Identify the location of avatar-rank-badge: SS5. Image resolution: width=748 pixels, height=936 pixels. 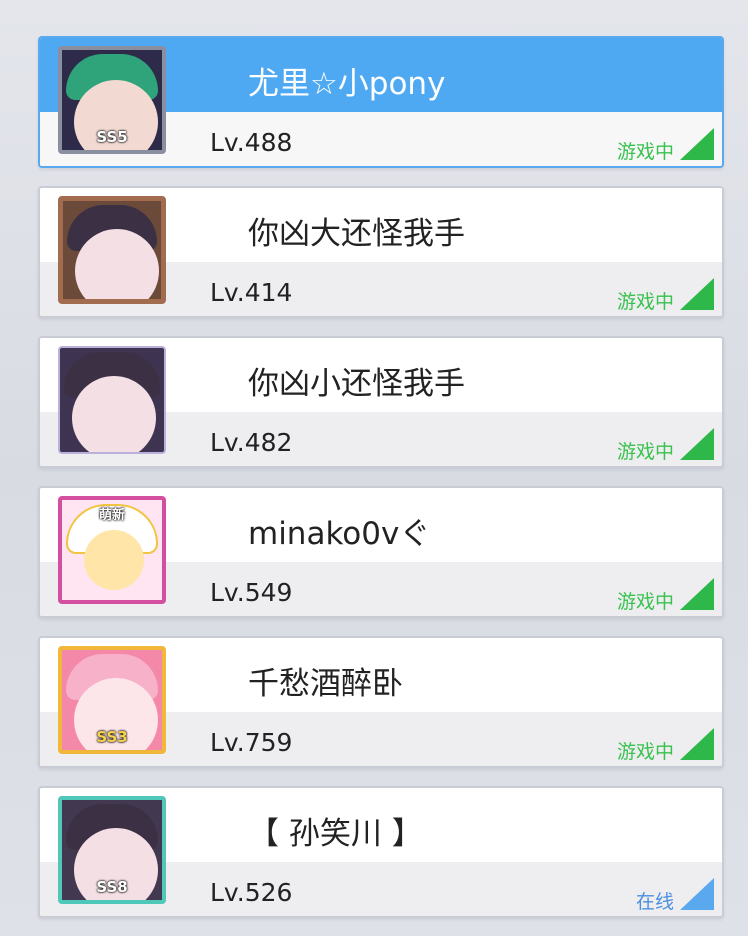
(112, 137).